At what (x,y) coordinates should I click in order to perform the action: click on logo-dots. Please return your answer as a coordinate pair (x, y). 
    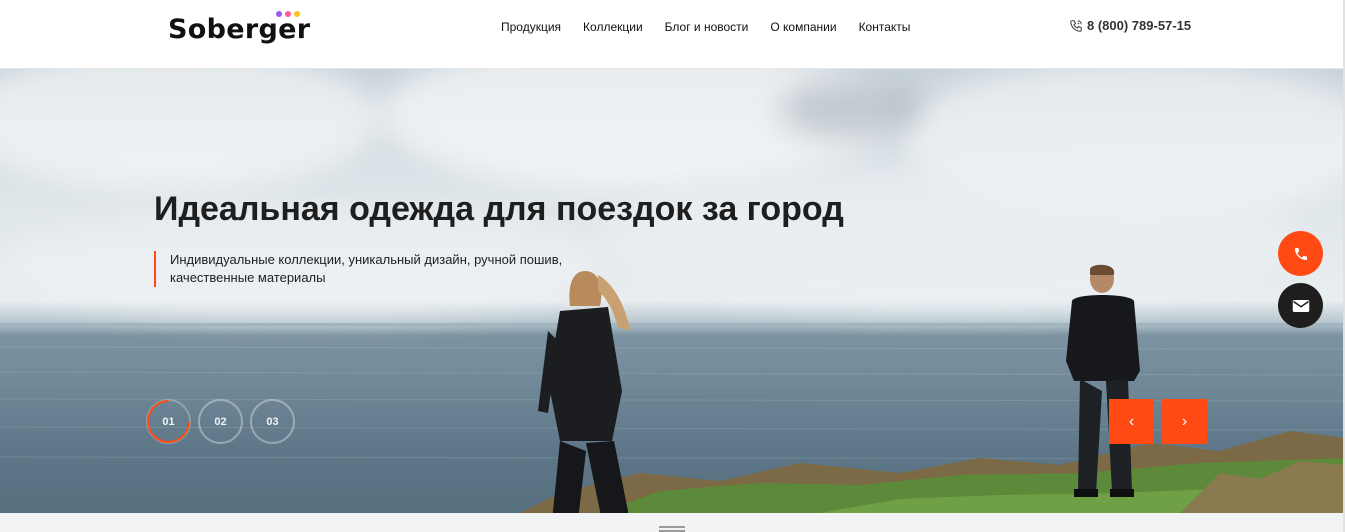
    Looking at the image, I should click on (288, 14).